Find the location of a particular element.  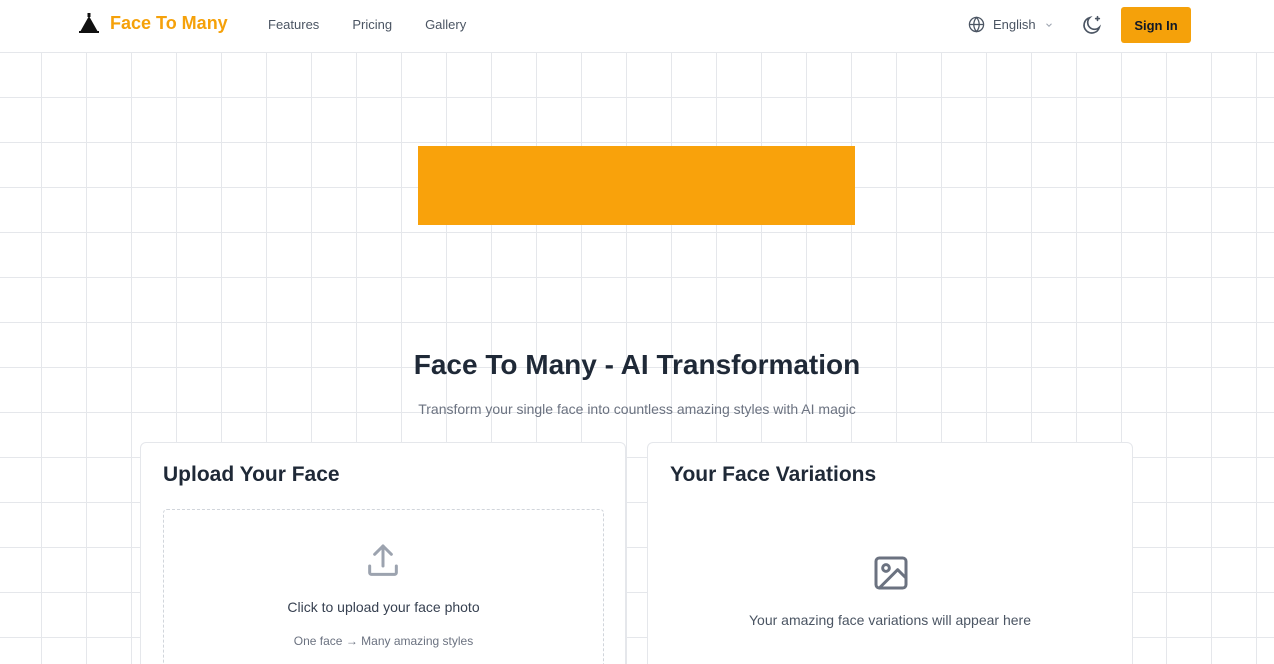

language-selector: English is located at coordinates (1011, 24).